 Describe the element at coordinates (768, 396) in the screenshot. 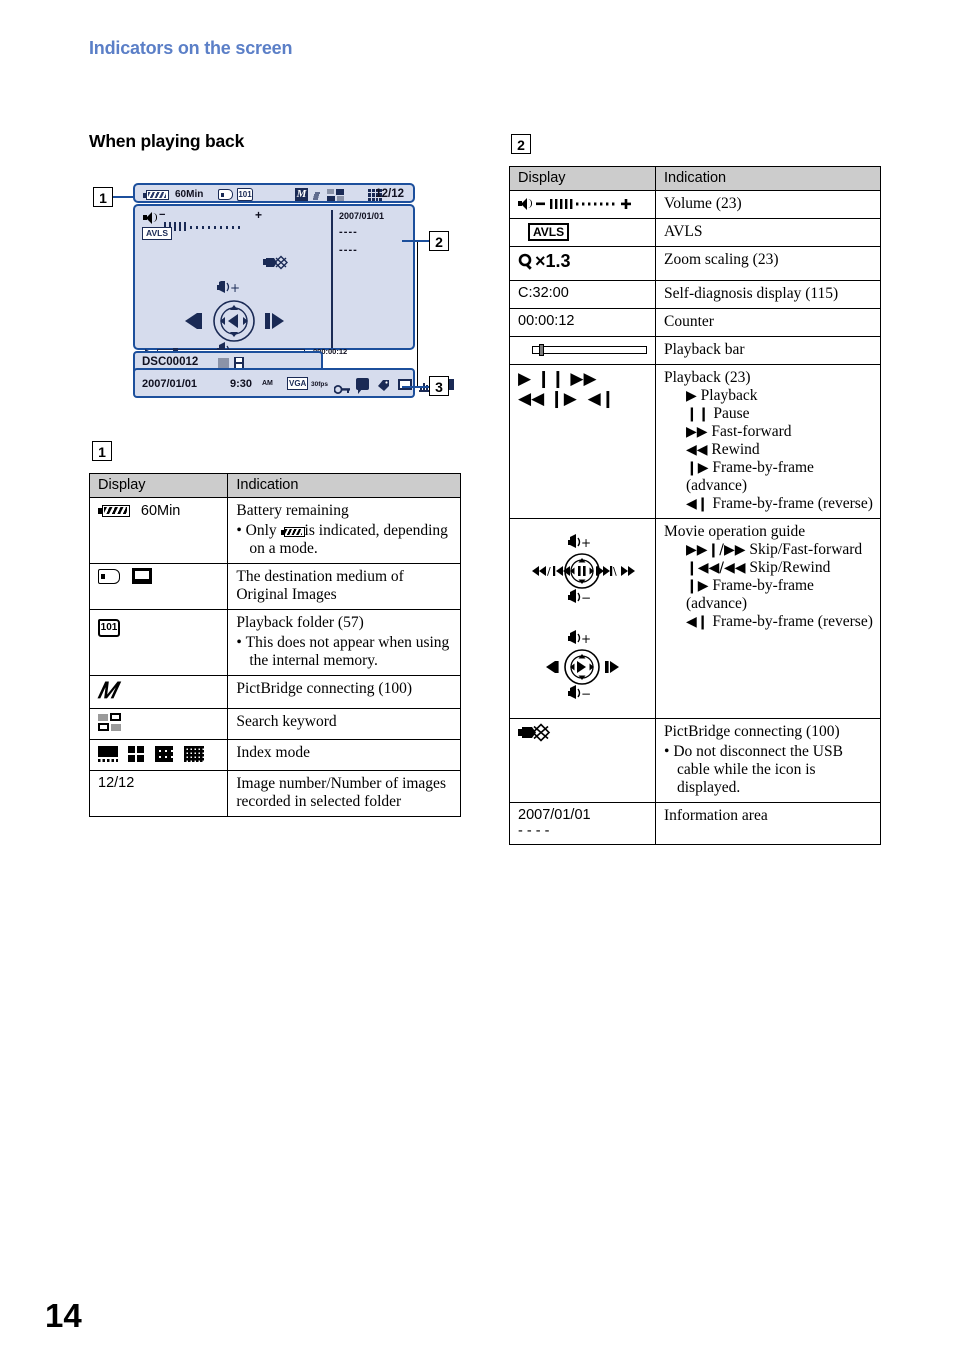

I see `sub-item: ▶ Playback` at that location.